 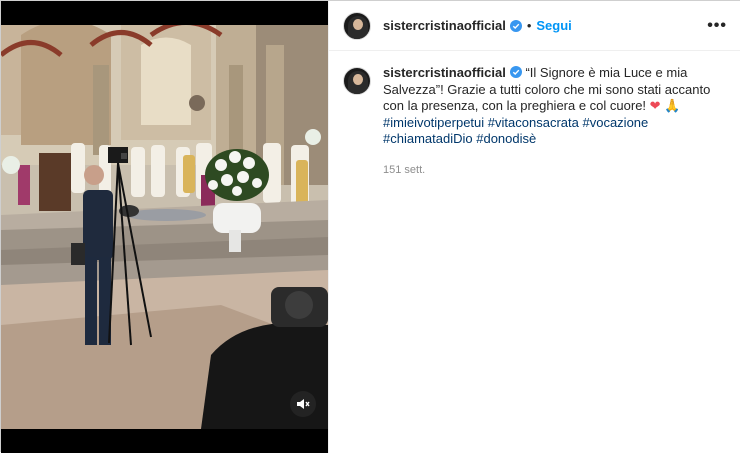 What do you see at coordinates (433, 122) in the screenshot?
I see `hashtag-link: #imieivotiperpetui` at bounding box center [433, 122].